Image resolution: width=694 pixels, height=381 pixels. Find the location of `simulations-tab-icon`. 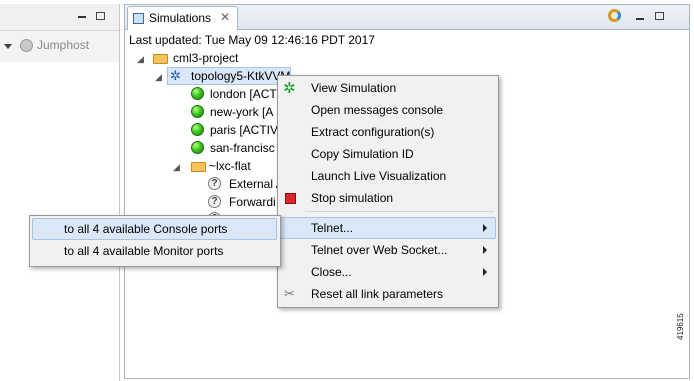

simulations-tab-icon is located at coordinates (138, 18).